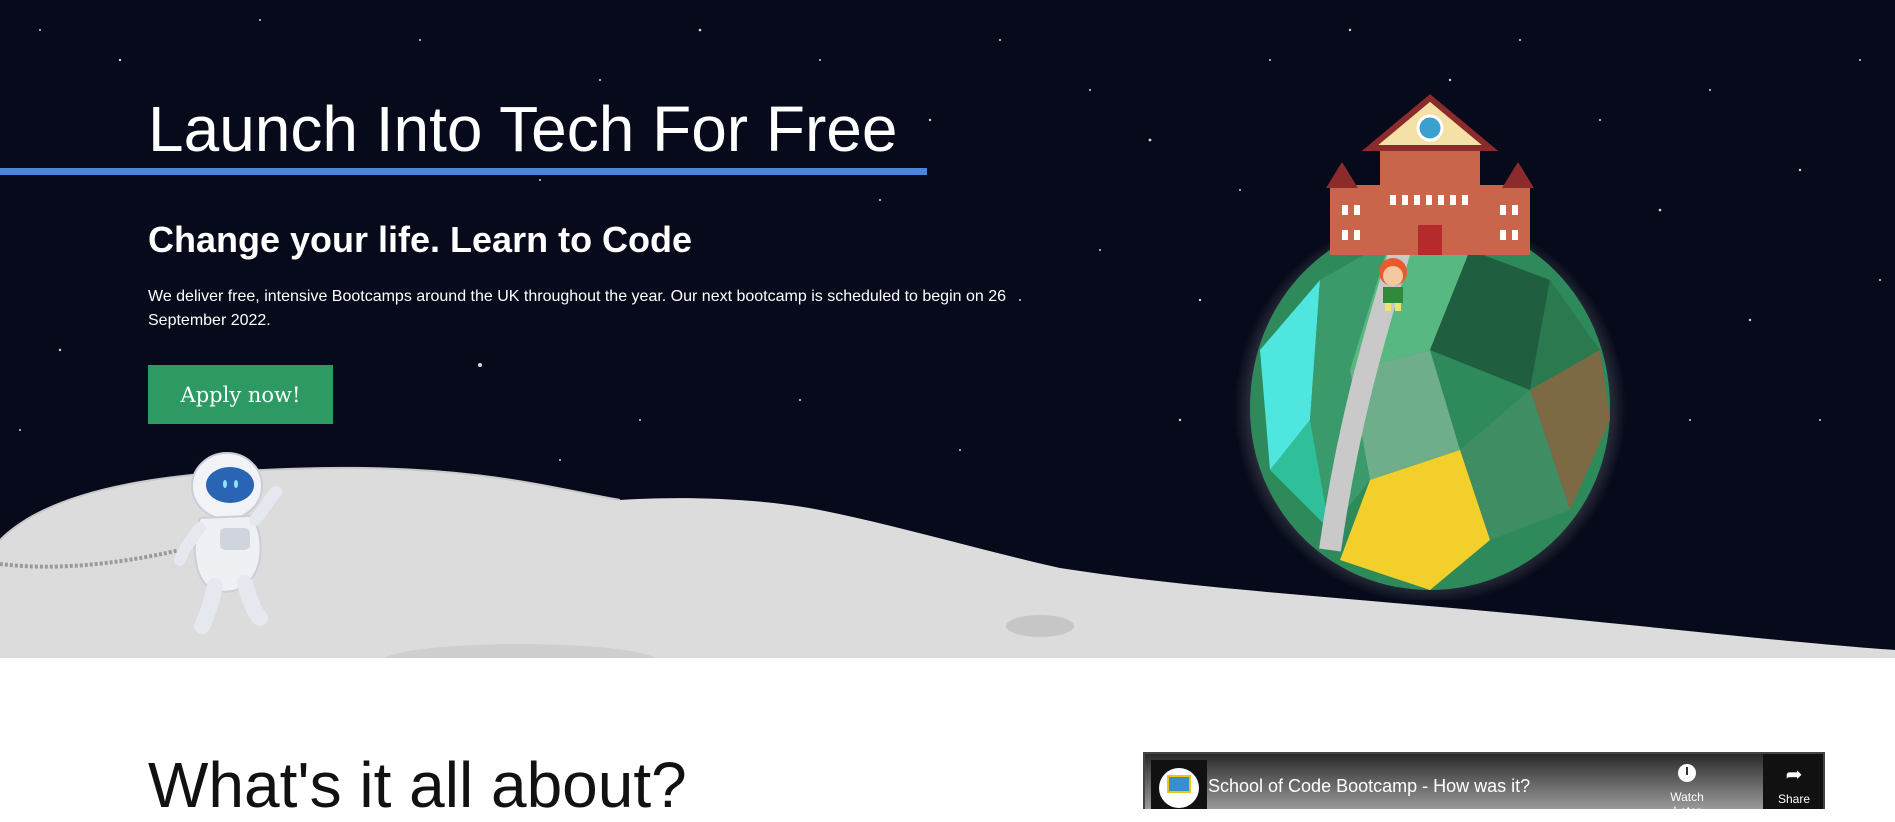 Image resolution: width=1895 pixels, height=822 pixels. I want to click on share-button: ➦ Share, so click(1793, 781).